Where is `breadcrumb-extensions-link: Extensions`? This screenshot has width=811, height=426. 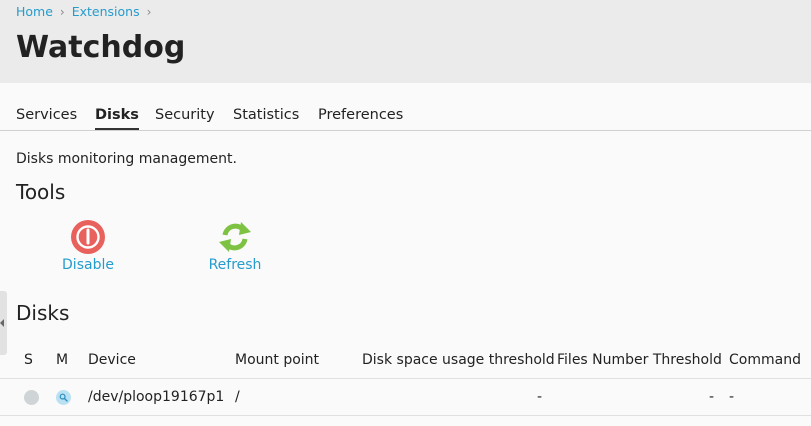
breadcrumb-extensions-link: Extensions is located at coordinates (106, 11).